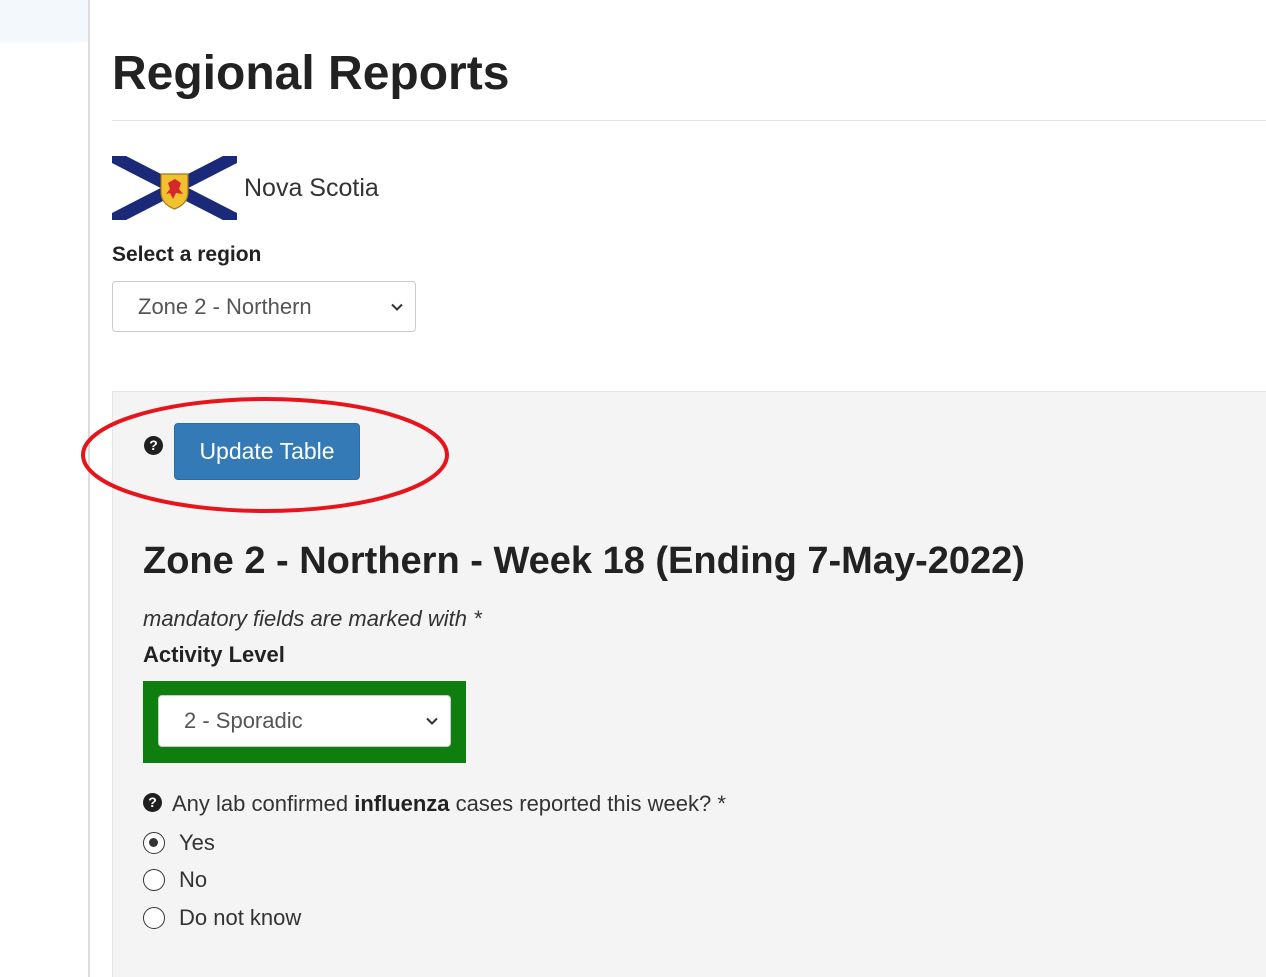  Describe the element at coordinates (243, 720) in the screenshot. I see `activity-level-value: 2 - Sporadic` at that location.